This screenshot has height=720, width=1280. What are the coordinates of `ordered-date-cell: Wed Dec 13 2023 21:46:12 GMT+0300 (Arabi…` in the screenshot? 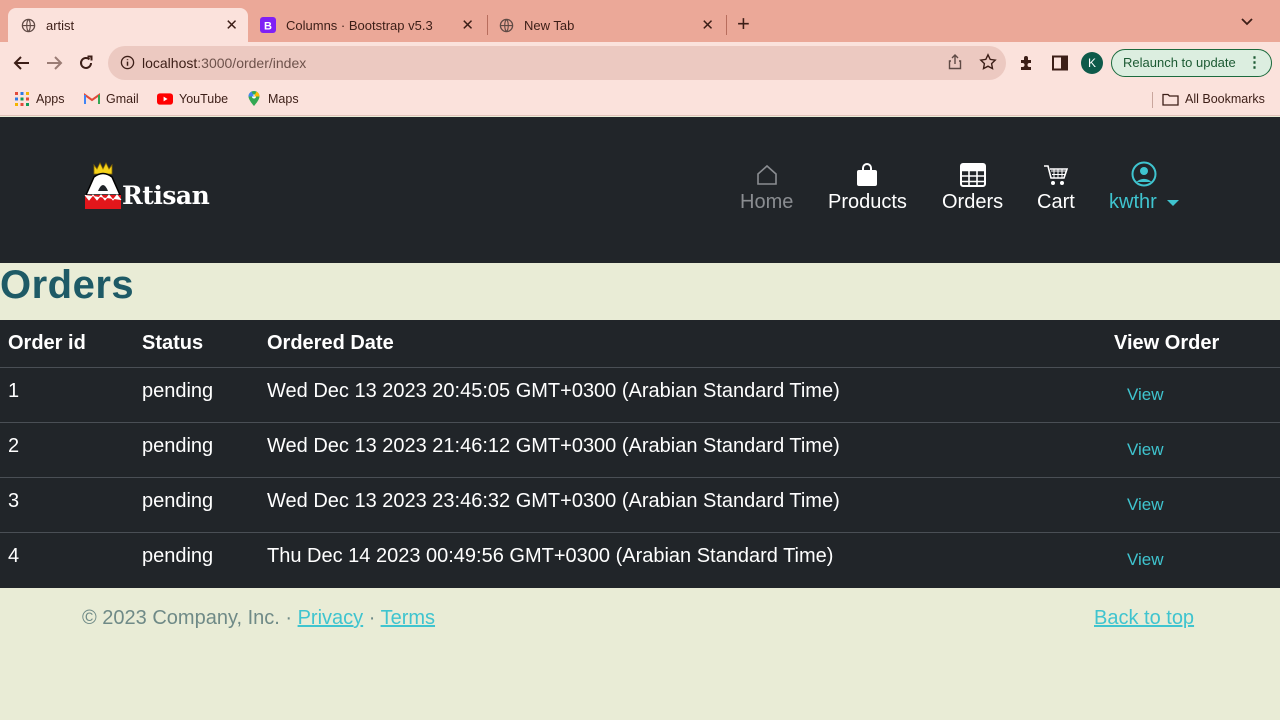 It's located at (553, 446).